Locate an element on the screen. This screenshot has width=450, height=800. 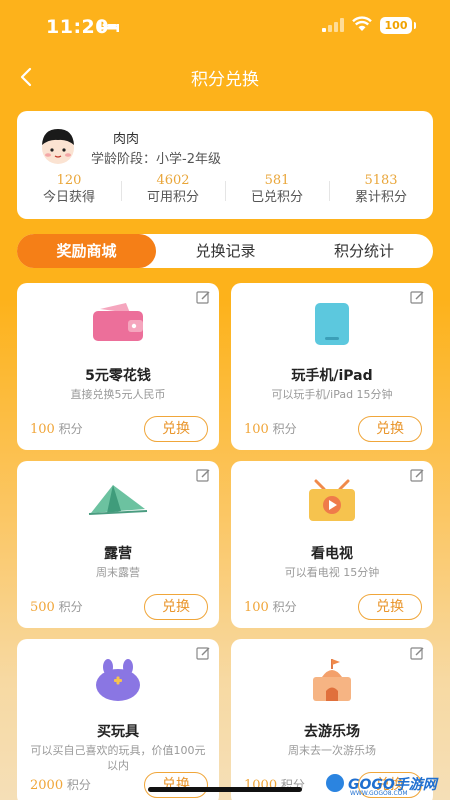
stat-label: 已兑积分 is located at coordinates (276, 197).